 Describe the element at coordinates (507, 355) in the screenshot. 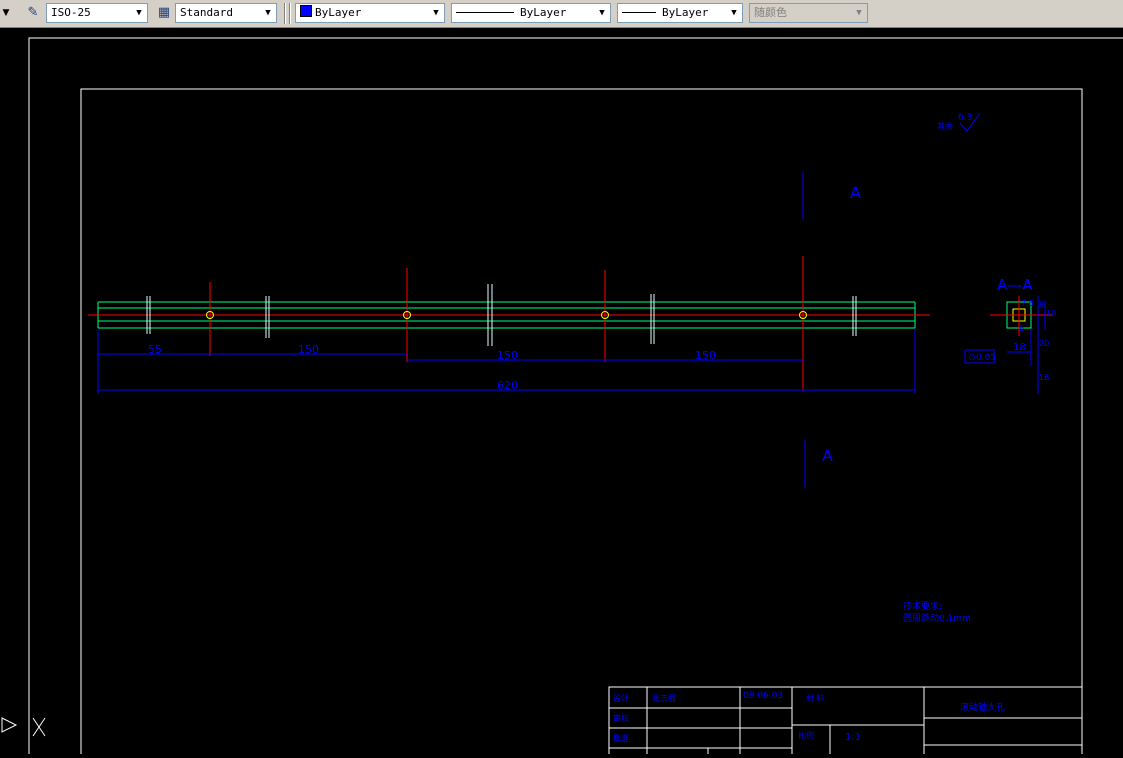

I see `dimension-150-b: 150` at that location.